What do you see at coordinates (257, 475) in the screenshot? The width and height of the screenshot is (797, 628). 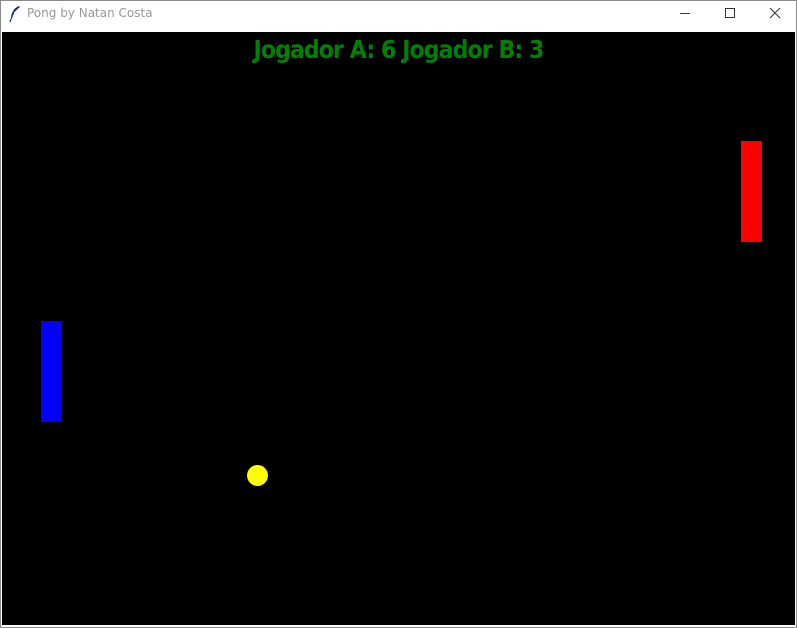 I see `ball` at bounding box center [257, 475].